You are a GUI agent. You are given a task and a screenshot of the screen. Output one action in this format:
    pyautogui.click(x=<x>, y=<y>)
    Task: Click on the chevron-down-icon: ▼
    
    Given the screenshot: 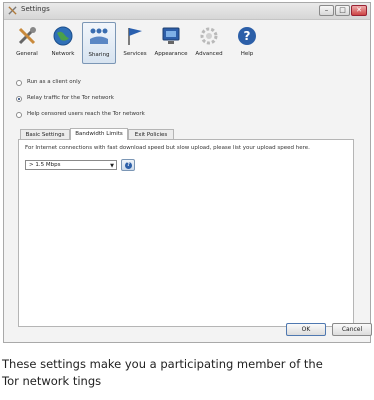 What is the action you would take?
    pyautogui.click(x=112, y=166)
    